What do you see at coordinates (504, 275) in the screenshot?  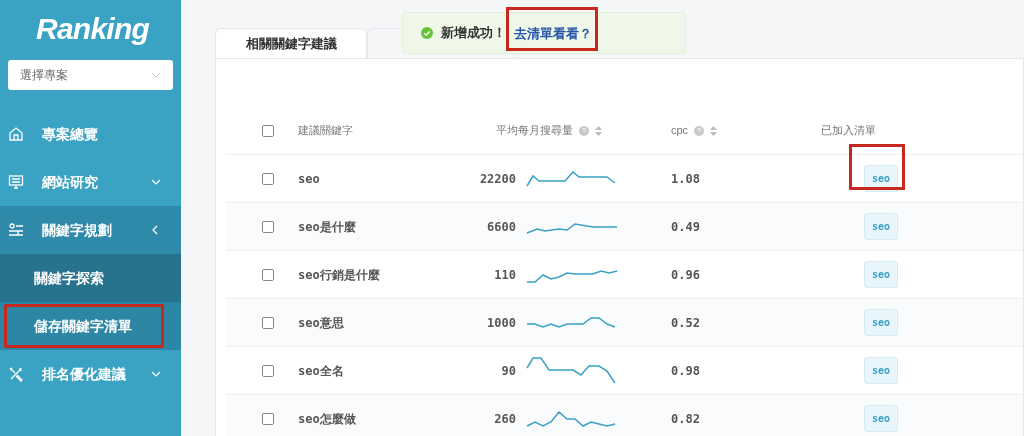 I see `volume-cell-text: 110` at bounding box center [504, 275].